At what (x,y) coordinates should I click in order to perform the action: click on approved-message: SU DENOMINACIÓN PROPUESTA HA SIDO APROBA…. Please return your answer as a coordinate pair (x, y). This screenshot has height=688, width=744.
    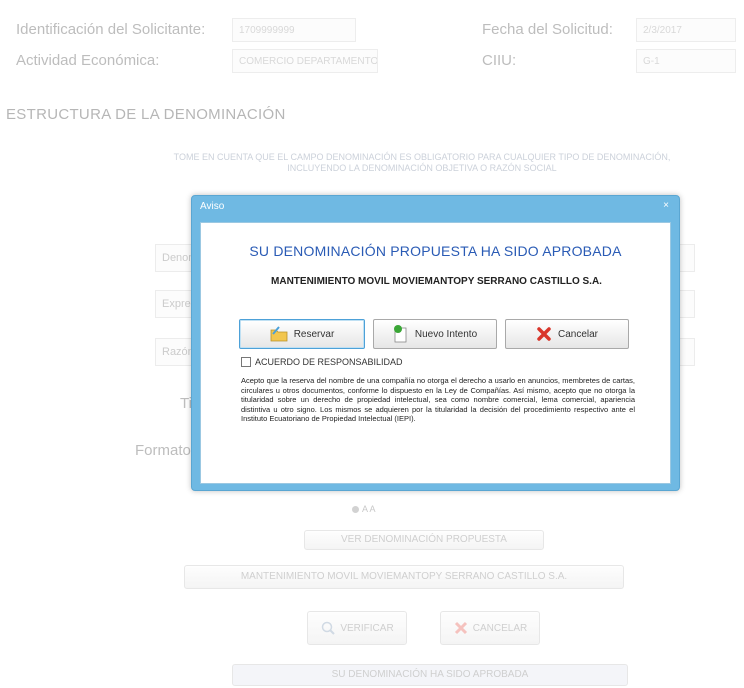
    Looking at the image, I should click on (435, 251).